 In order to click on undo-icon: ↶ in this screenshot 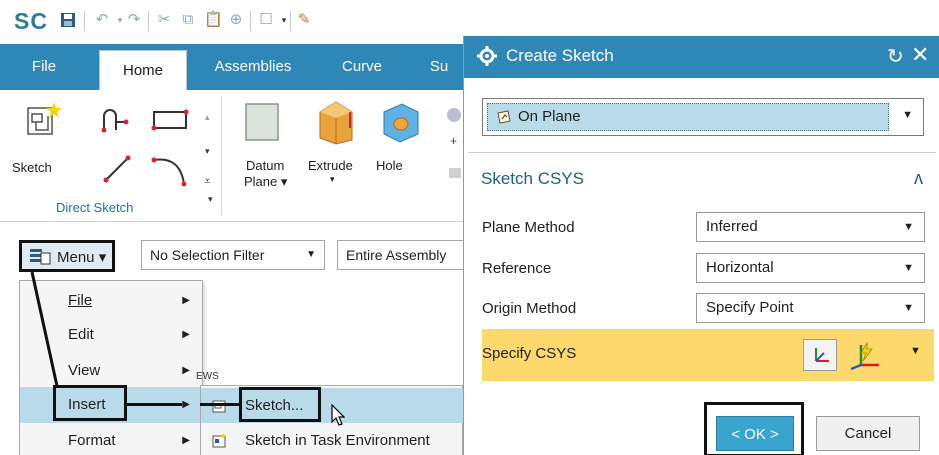, I will do `click(102, 20)`.